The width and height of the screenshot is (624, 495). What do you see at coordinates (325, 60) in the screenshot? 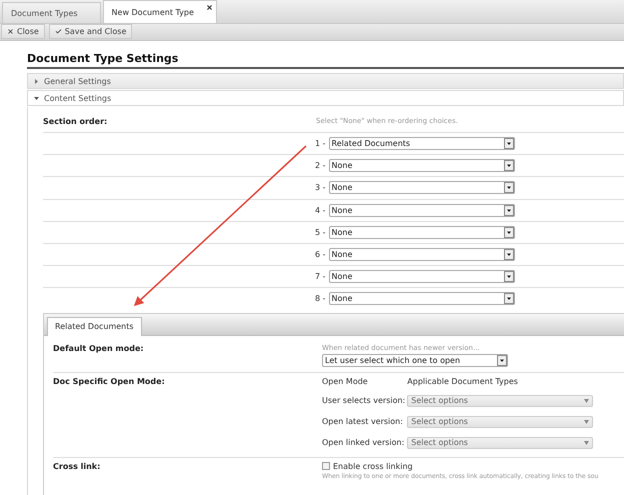
I see `page-heading: Document Type Settings` at bounding box center [325, 60].